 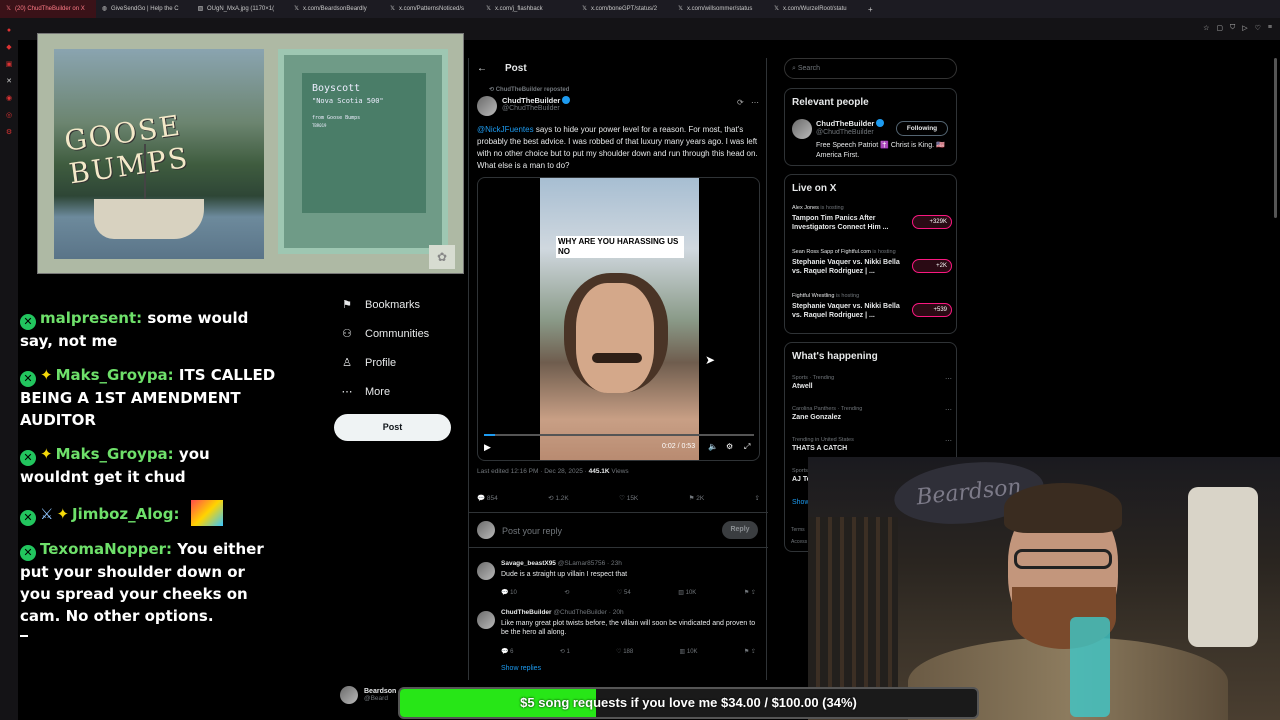 What do you see at coordinates (336, 9) in the screenshot?
I see `browser-tab: 𝕏x.com/BeardsonBeardly` at bounding box center [336, 9].